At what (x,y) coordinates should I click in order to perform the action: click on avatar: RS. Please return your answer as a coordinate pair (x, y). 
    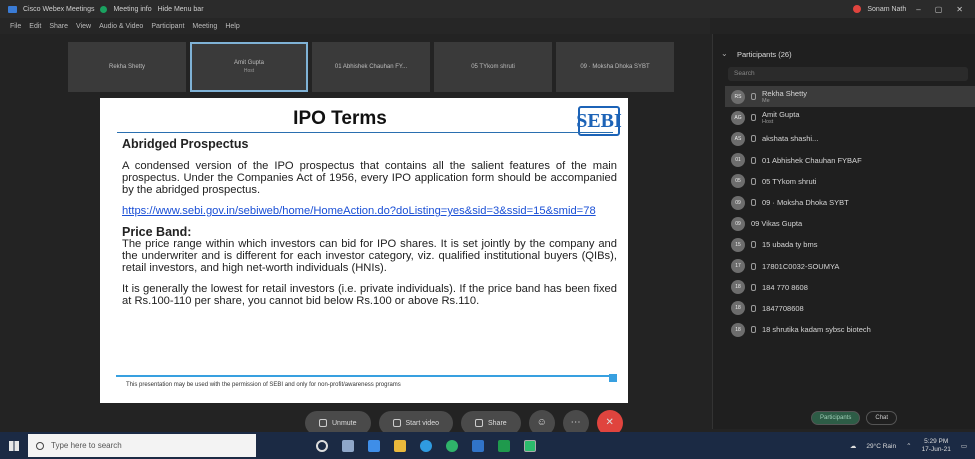
    Looking at the image, I should click on (738, 96).